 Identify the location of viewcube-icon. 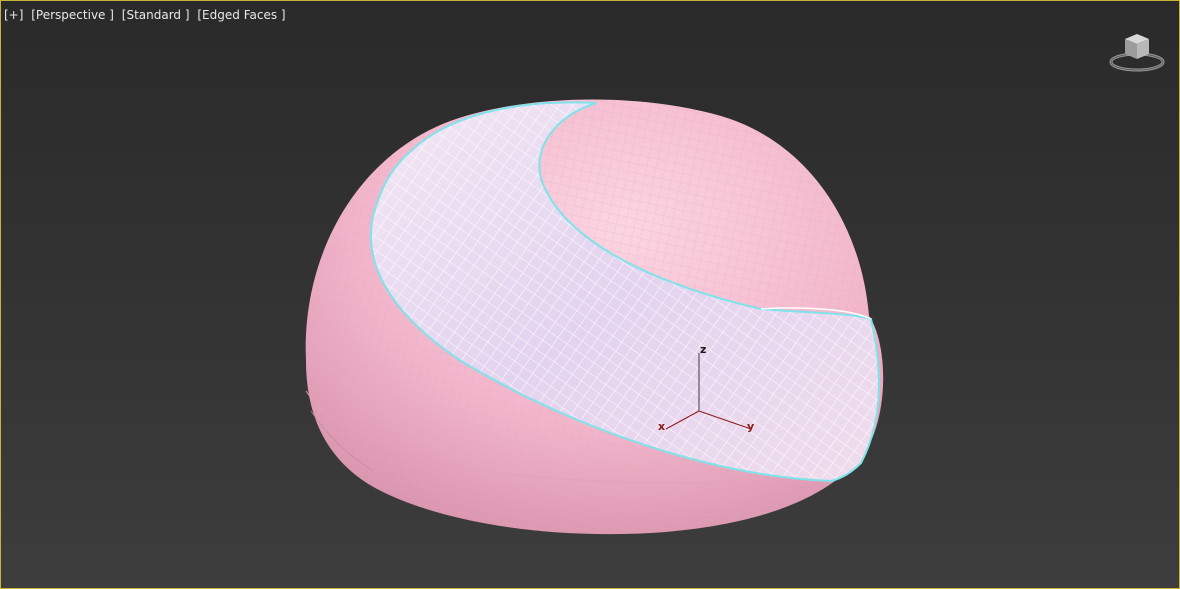
(1137, 53).